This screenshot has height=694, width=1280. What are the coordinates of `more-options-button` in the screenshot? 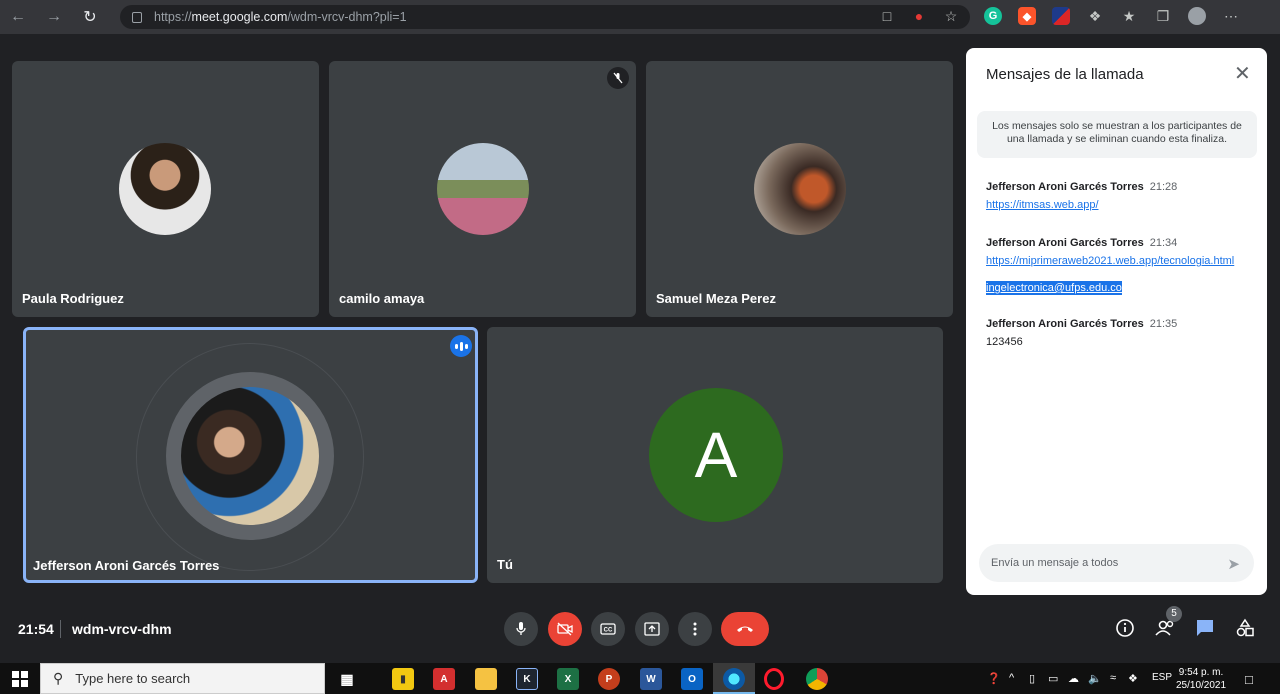 It's located at (695, 629).